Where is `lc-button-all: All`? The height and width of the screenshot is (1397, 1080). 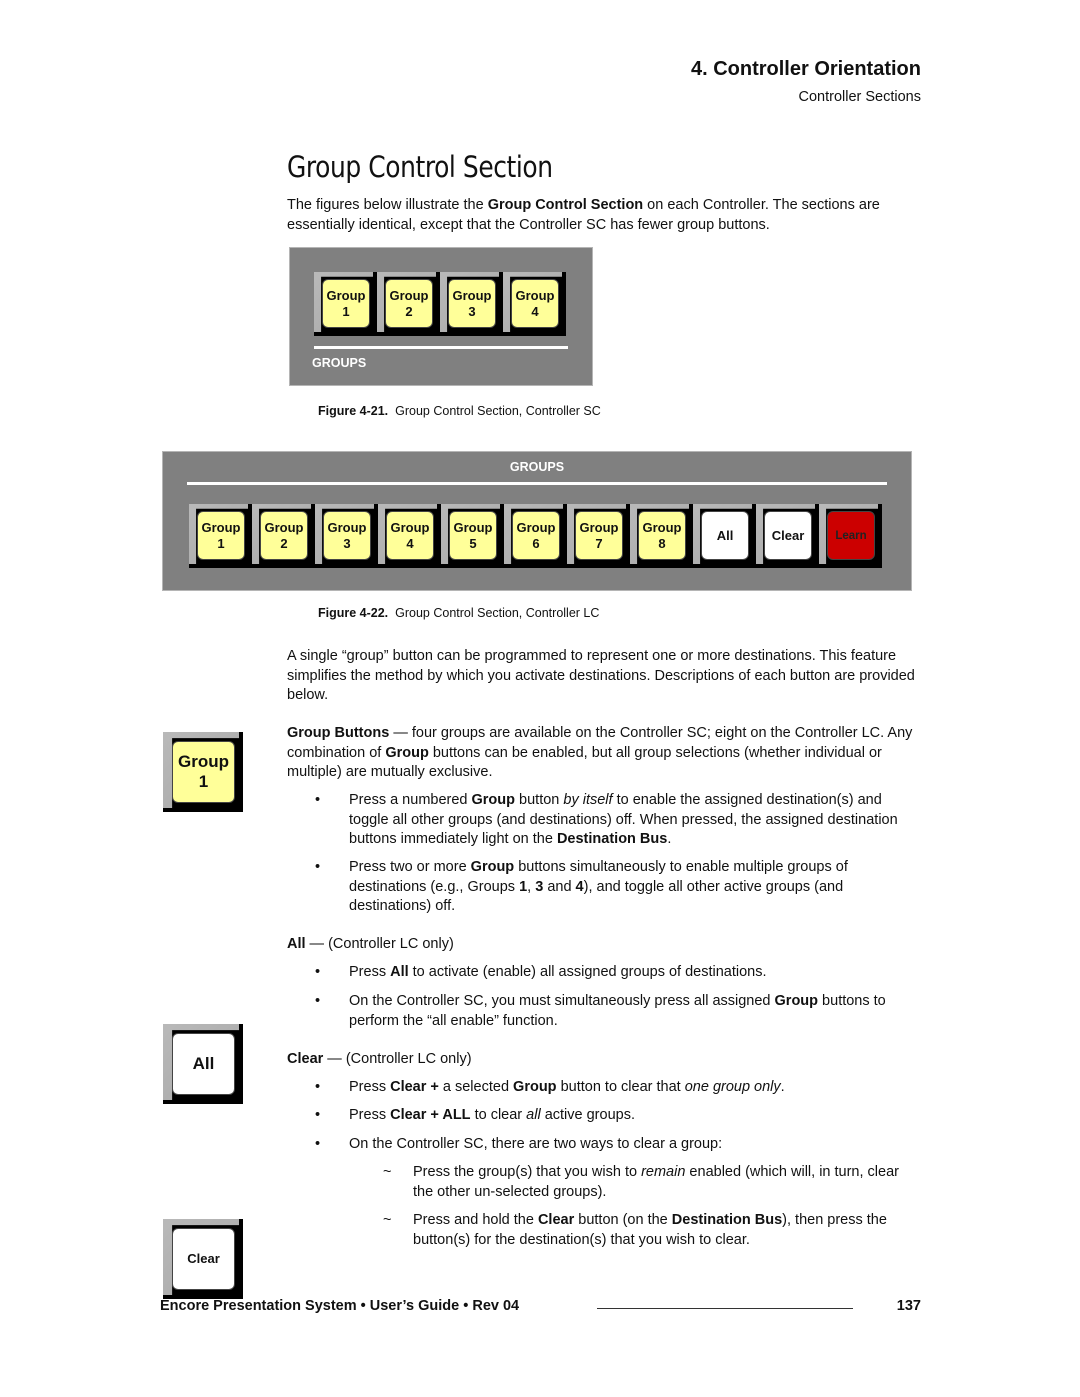
lc-button-all: All is located at coordinates (724, 536).